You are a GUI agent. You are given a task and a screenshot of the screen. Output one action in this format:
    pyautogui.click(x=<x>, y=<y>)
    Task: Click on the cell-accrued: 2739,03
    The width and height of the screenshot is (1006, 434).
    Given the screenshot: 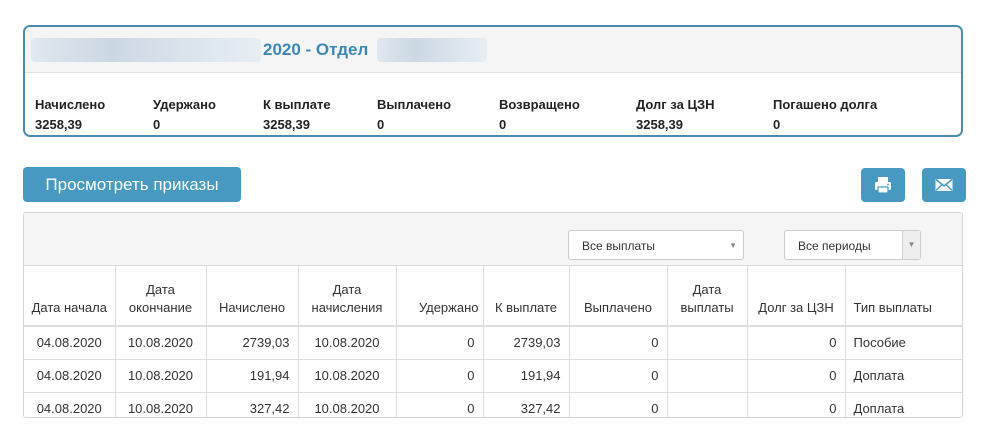 What is the action you would take?
    pyautogui.click(x=252, y=343)
    